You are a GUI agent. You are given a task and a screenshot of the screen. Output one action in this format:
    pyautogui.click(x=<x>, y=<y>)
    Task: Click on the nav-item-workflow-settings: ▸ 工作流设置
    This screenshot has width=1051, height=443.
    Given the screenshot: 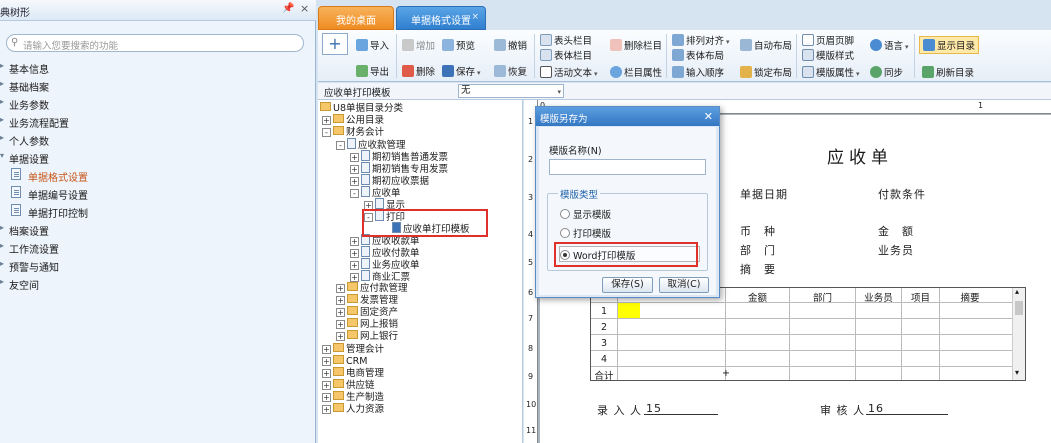 What is the action you would take?
    pyautogui.click(x=158, y=247)
    